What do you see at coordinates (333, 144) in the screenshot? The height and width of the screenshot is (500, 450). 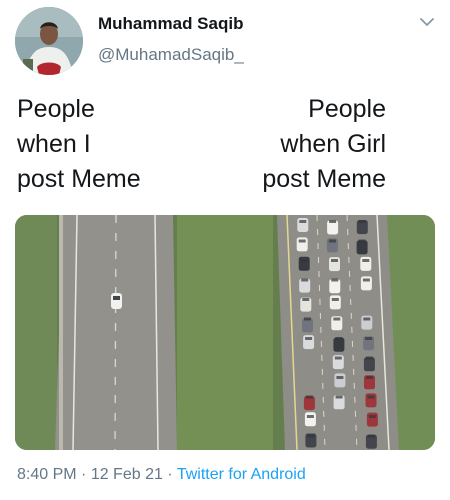 I see `meme-caption-right-line: when Girl` at bounding box center [333, 144].